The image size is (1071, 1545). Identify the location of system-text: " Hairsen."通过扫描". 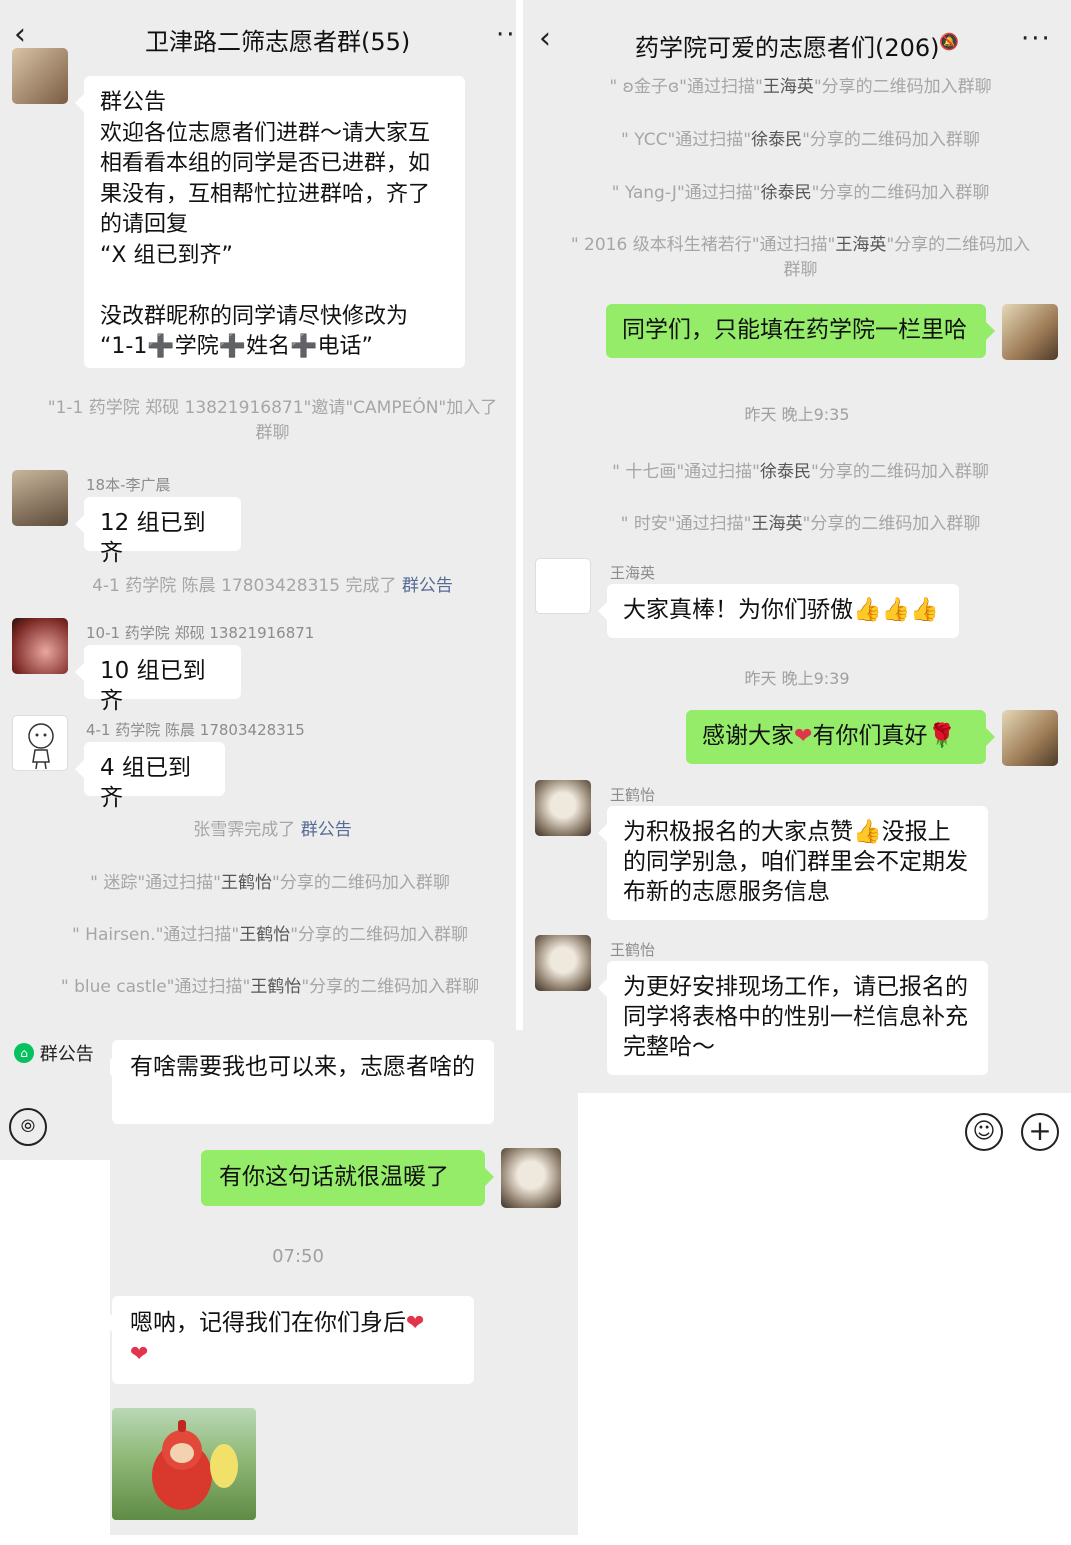
(155, 935).